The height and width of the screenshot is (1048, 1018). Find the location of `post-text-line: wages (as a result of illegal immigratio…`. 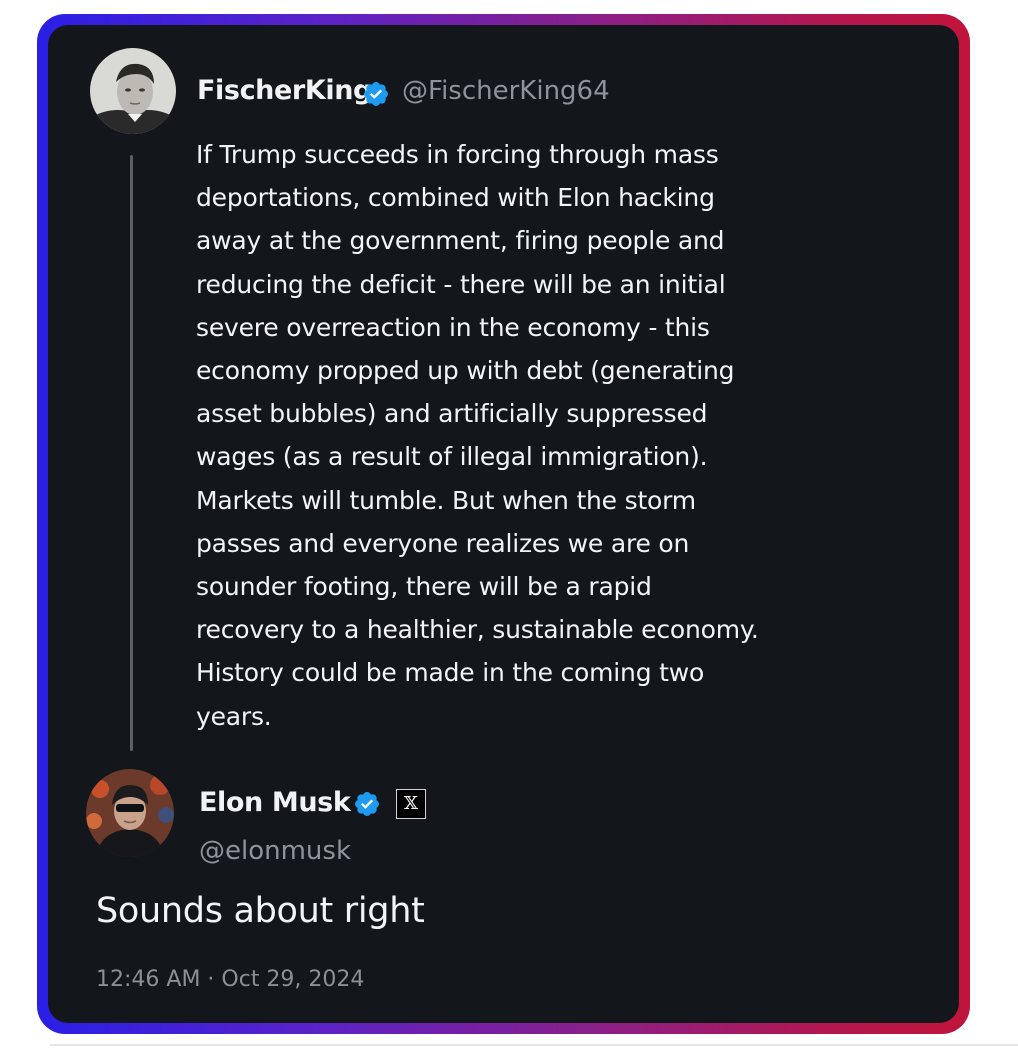

post-text-line: wages (as a result of illegal immigratio… is located at coordinates (452, 457).